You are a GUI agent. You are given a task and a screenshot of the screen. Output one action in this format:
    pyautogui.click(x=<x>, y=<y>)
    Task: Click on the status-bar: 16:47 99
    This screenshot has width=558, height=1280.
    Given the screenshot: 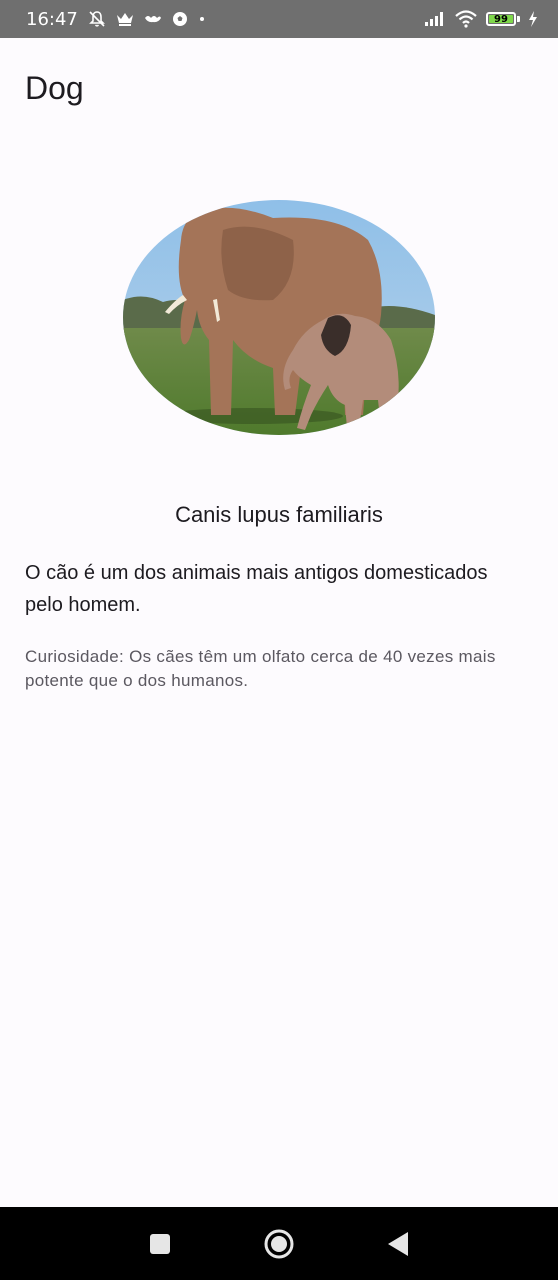 What is the action you would take?
    pyautogui.click(x=279, y=19)
    